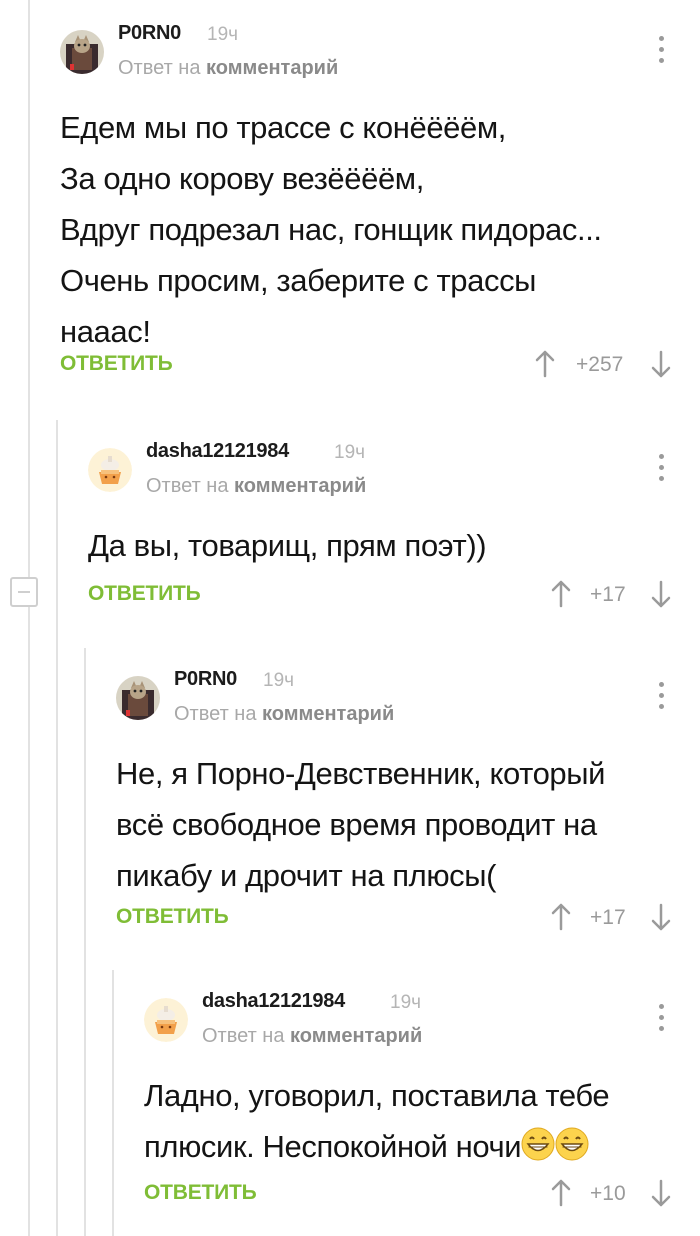  I want to click on comment-text: Да вы, товарищ, прям поэт)), so click(287, 545).